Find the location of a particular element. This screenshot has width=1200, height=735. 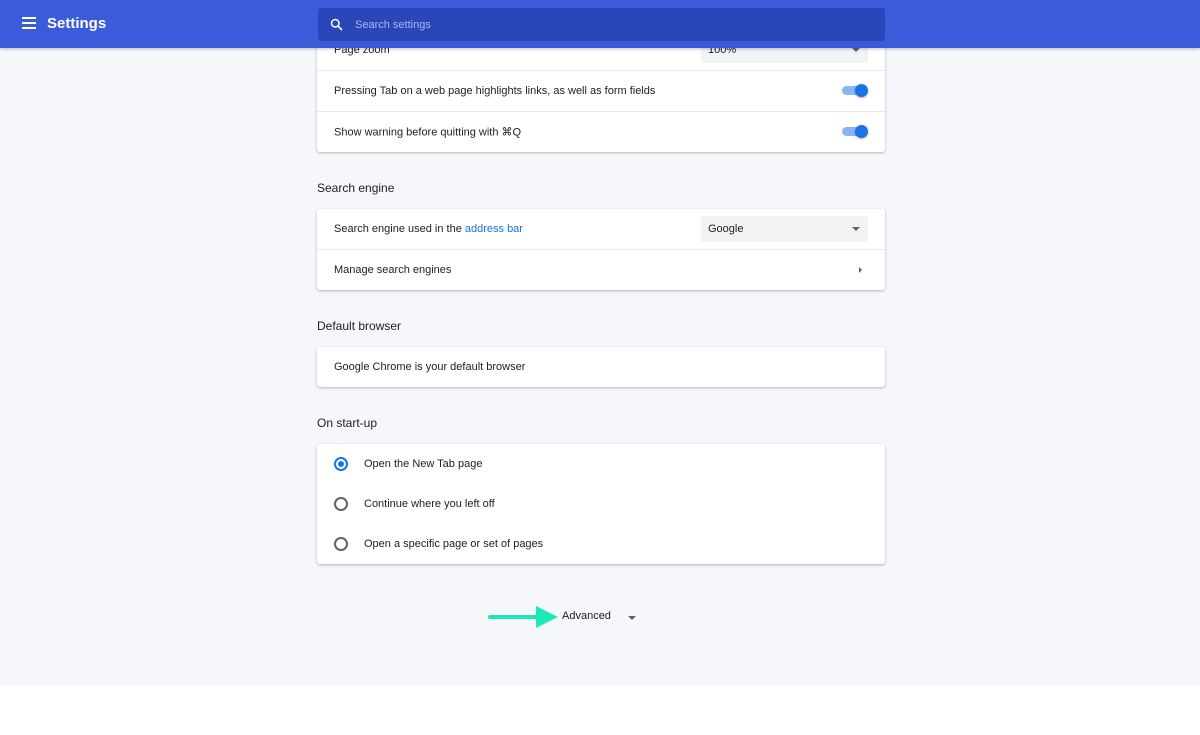

search-engine-label-text: Search engine used in the is located at coordinates (399, 229).